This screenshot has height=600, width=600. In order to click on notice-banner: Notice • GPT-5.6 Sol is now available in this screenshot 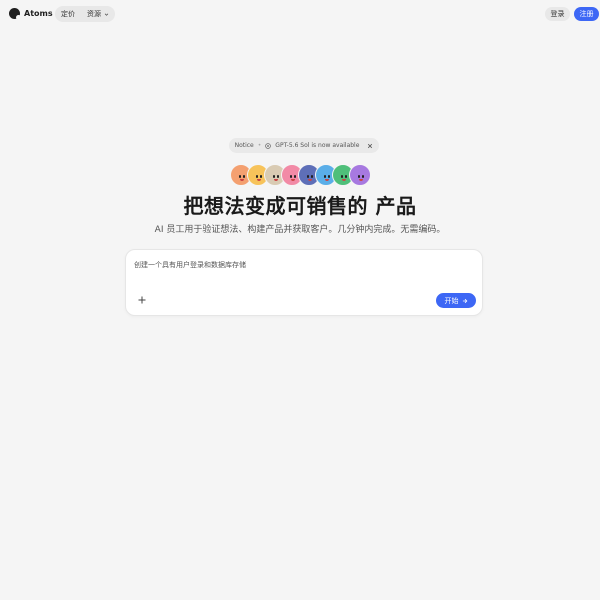, I will do `click(304, 145)`.